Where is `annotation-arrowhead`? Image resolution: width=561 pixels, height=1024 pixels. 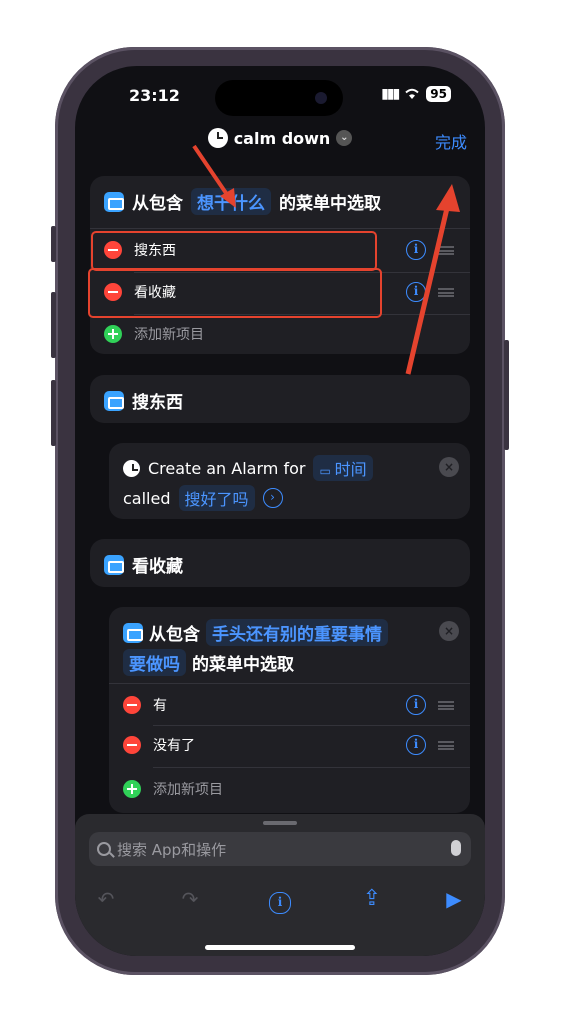 annotation-arrowhead is located at coordinates (448, 198).